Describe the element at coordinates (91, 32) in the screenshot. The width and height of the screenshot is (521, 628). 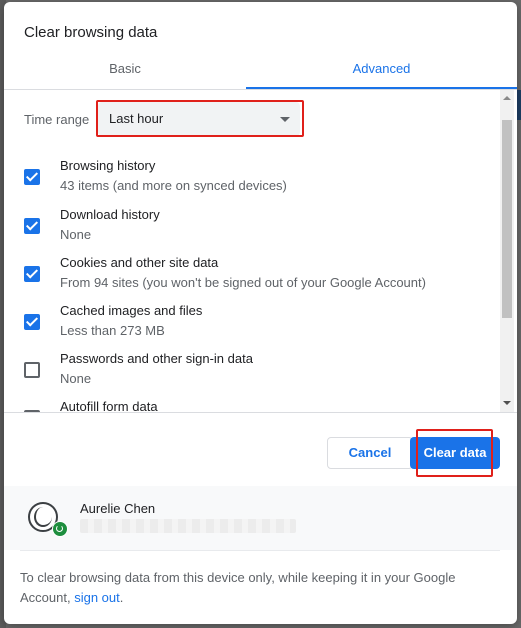
I see `dialog-title: Clear browsing data` at that location.